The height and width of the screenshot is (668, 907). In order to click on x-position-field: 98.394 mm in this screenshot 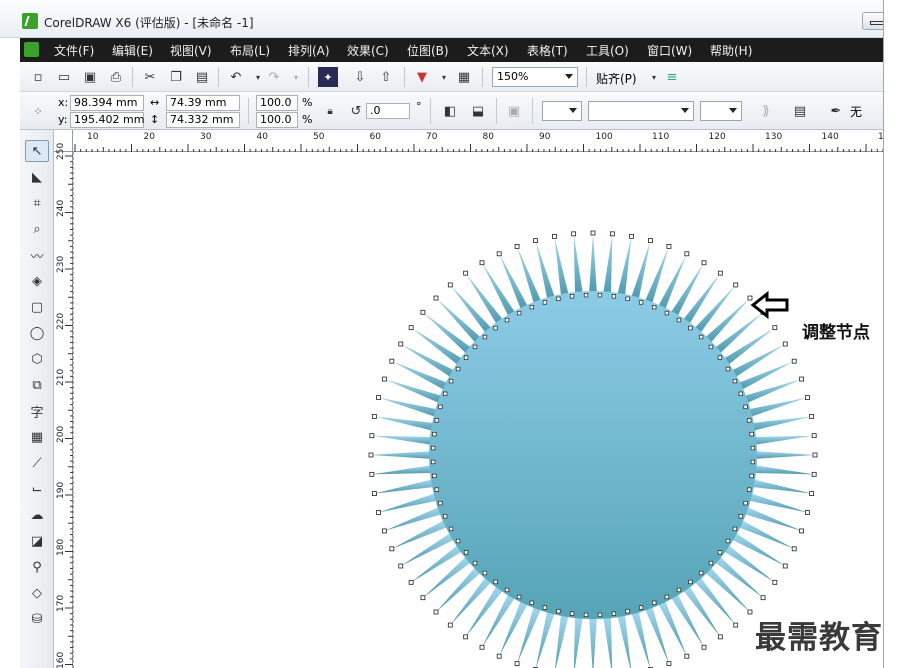, I will do `click(107, 103)`.